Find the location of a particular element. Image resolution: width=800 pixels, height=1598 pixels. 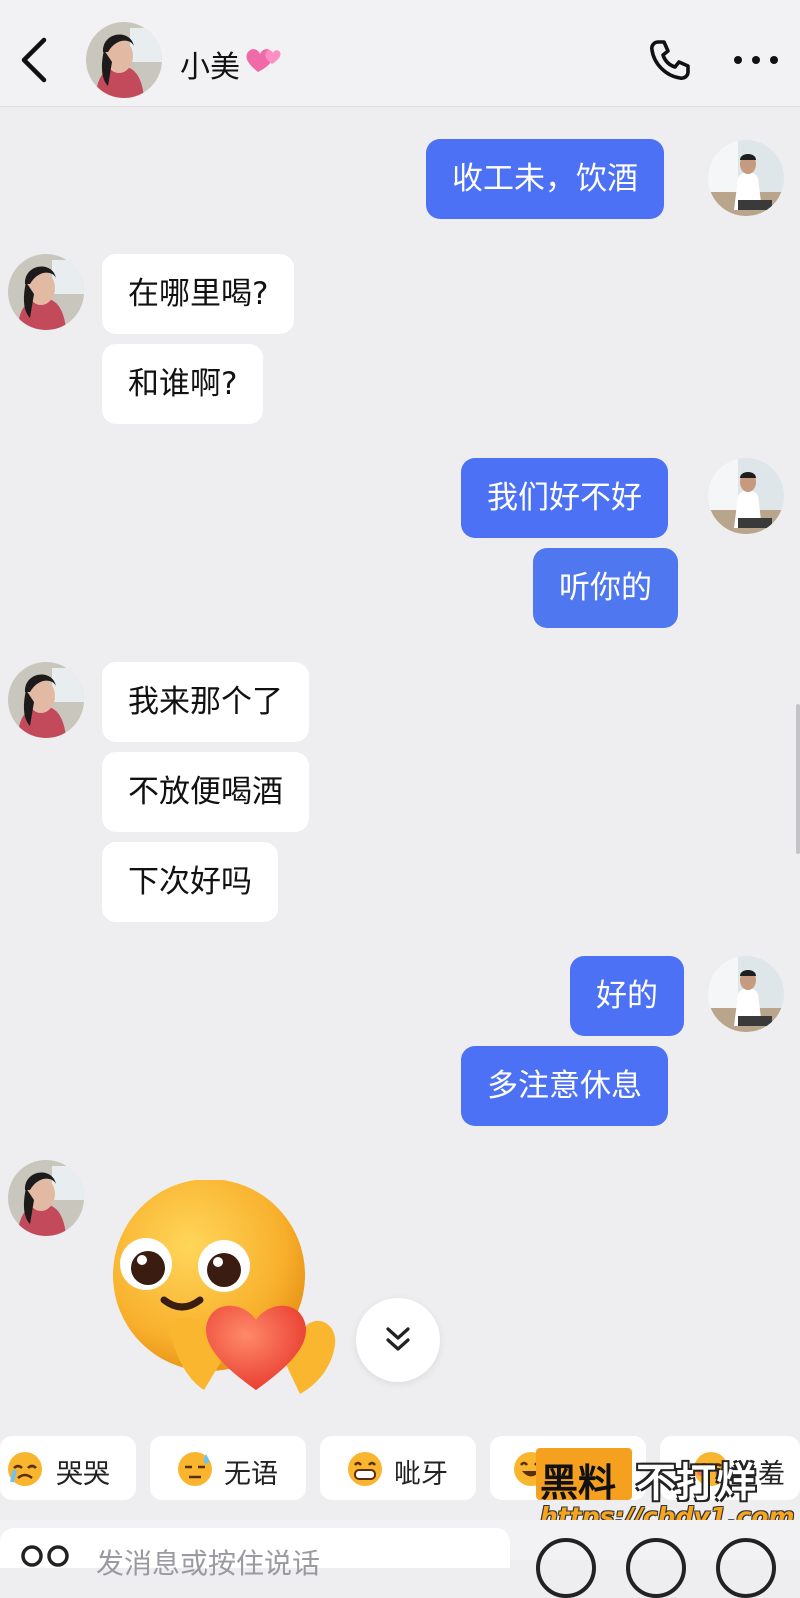

emoji-button is located at coordinates (656, 1568).